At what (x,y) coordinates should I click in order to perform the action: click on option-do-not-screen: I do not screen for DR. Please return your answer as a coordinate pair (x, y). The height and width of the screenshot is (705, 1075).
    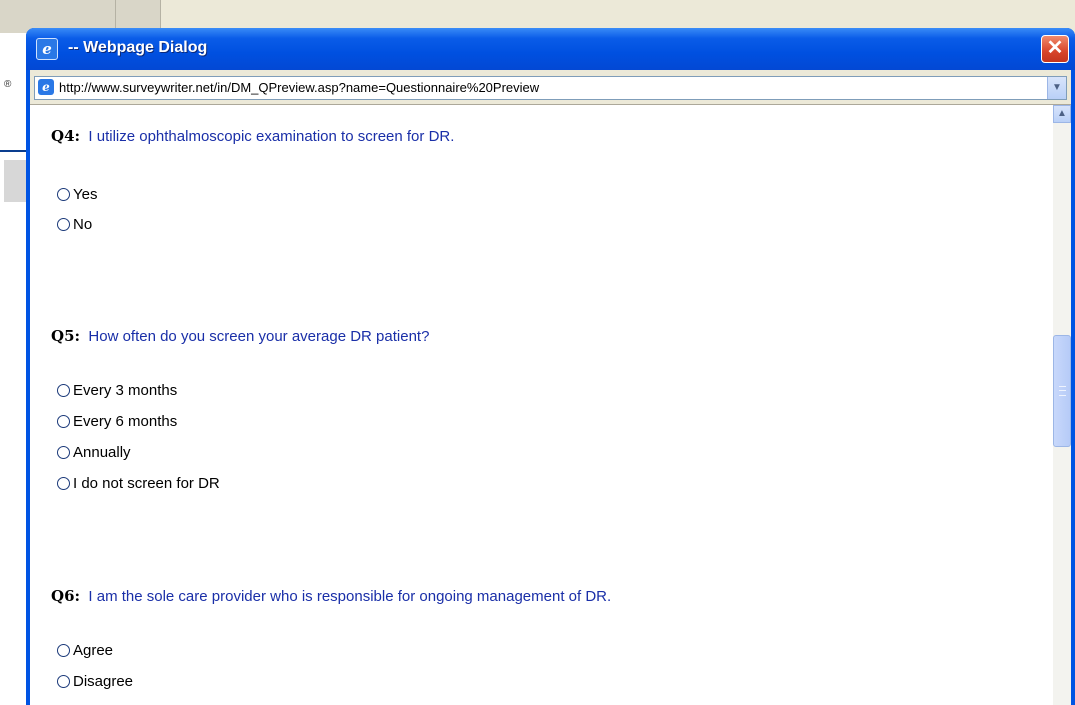
    Looking at the image, I should click on (138, 483).